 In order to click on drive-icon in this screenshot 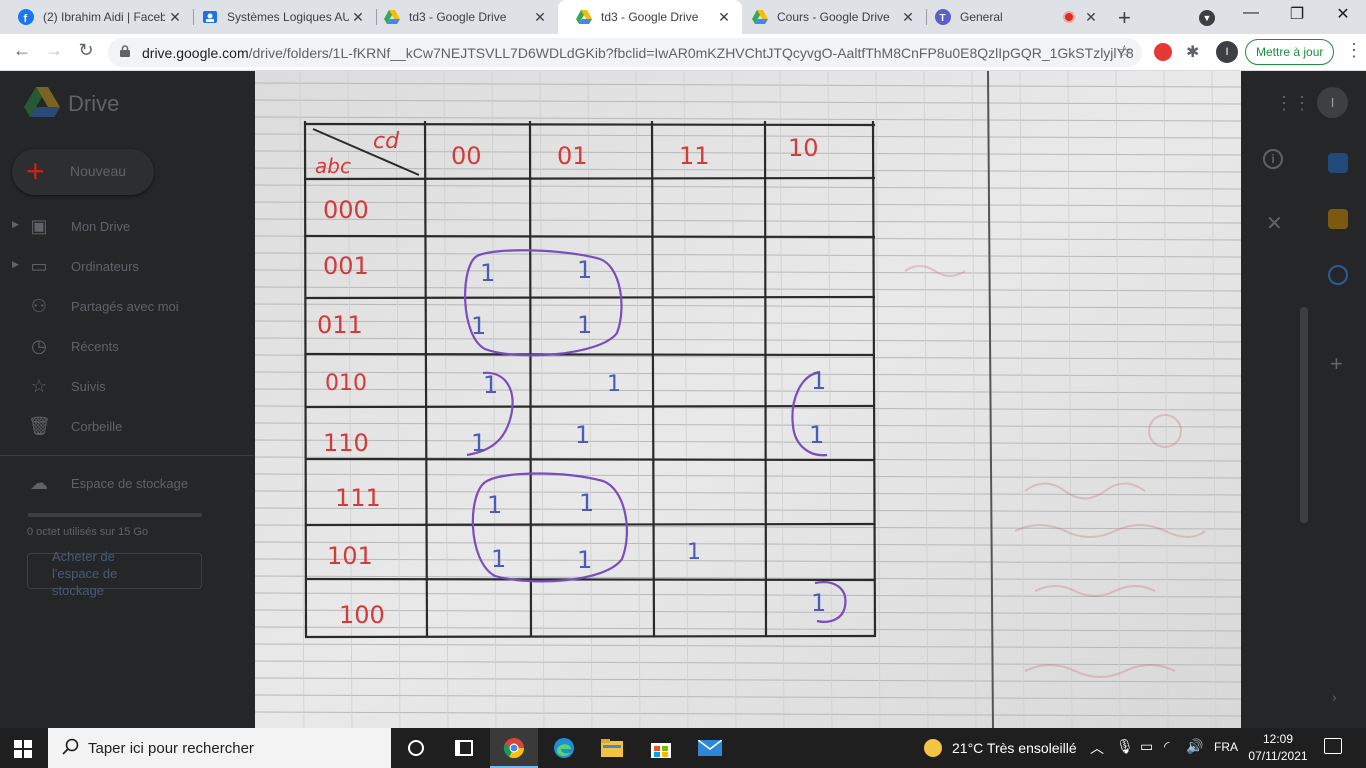, I will do `click(584, 17)`.